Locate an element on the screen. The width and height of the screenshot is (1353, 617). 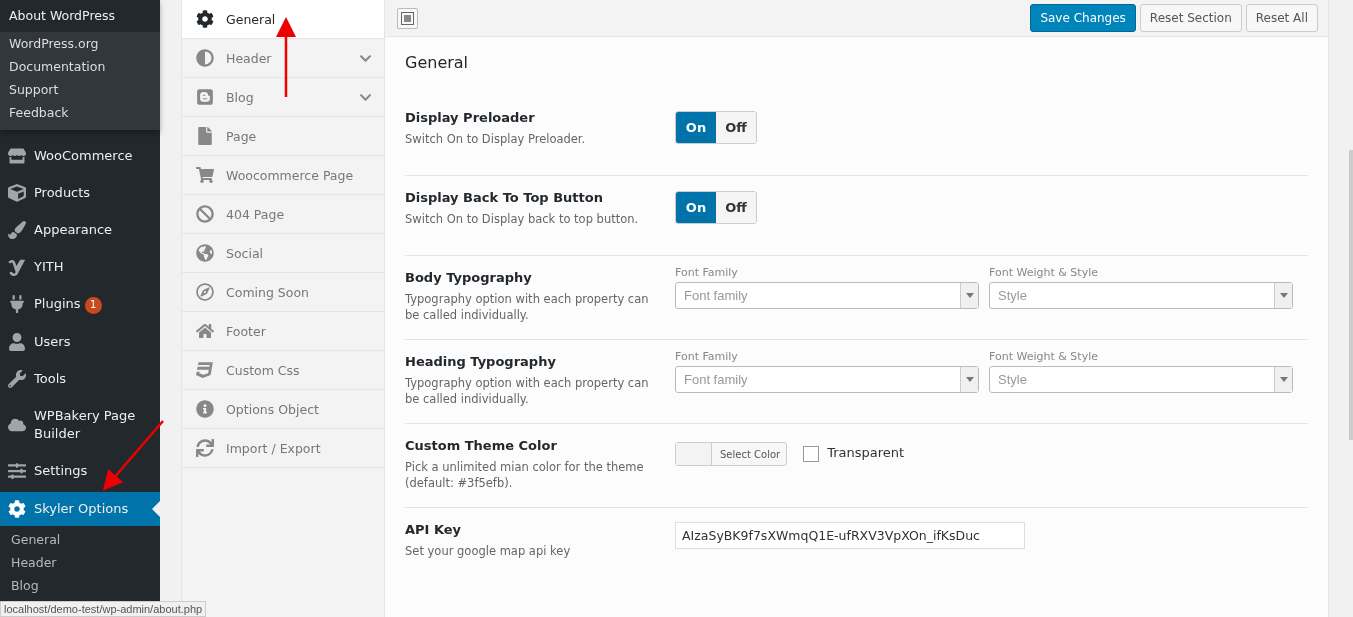
section-title: General is located at coordinates (437, 62).